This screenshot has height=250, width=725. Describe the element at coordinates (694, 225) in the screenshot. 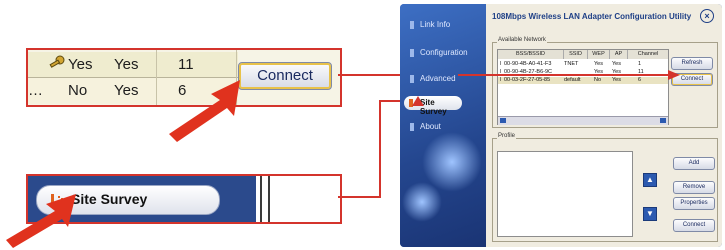

I see `profile-connect-button: Connect` at that location.